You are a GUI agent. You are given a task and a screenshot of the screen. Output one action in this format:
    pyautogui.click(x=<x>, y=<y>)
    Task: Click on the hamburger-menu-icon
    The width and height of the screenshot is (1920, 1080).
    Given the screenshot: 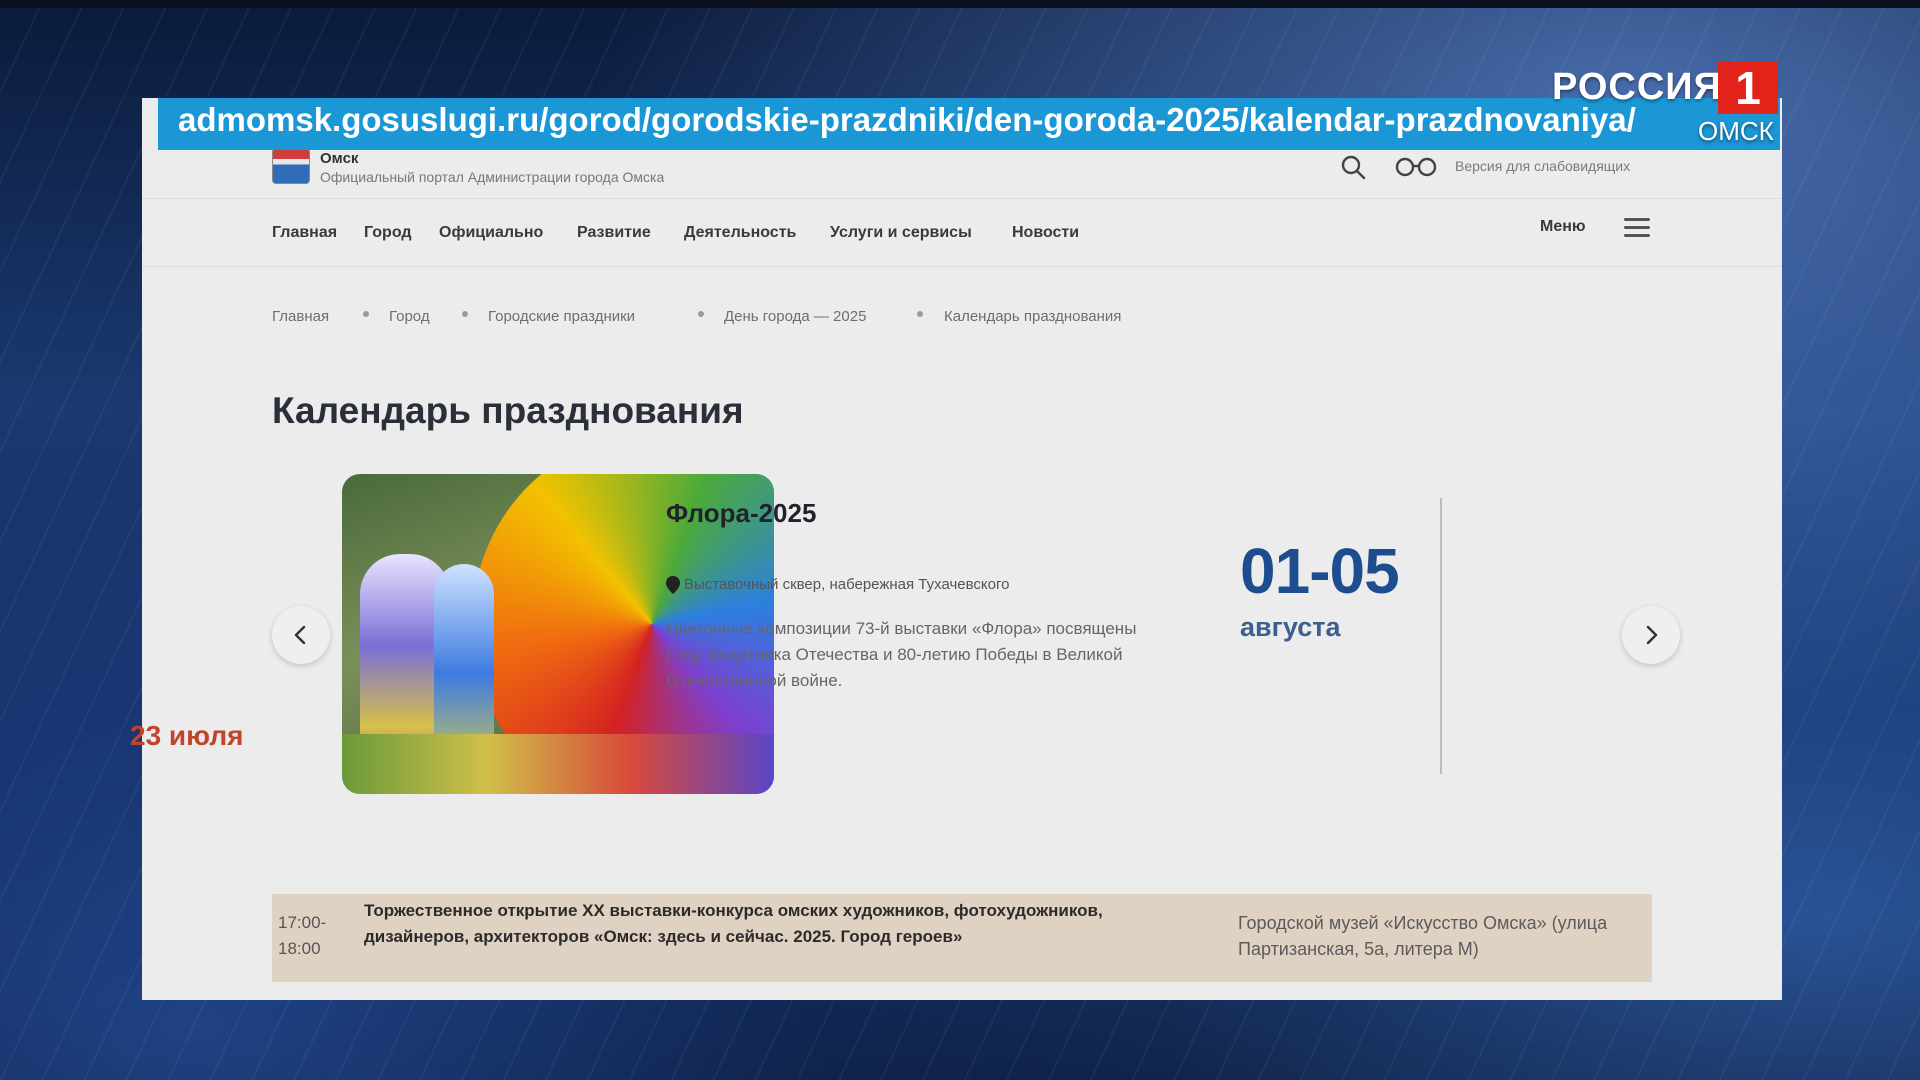 What is the action you would take?
    pyautogui.click(x=1637, y=228)
    